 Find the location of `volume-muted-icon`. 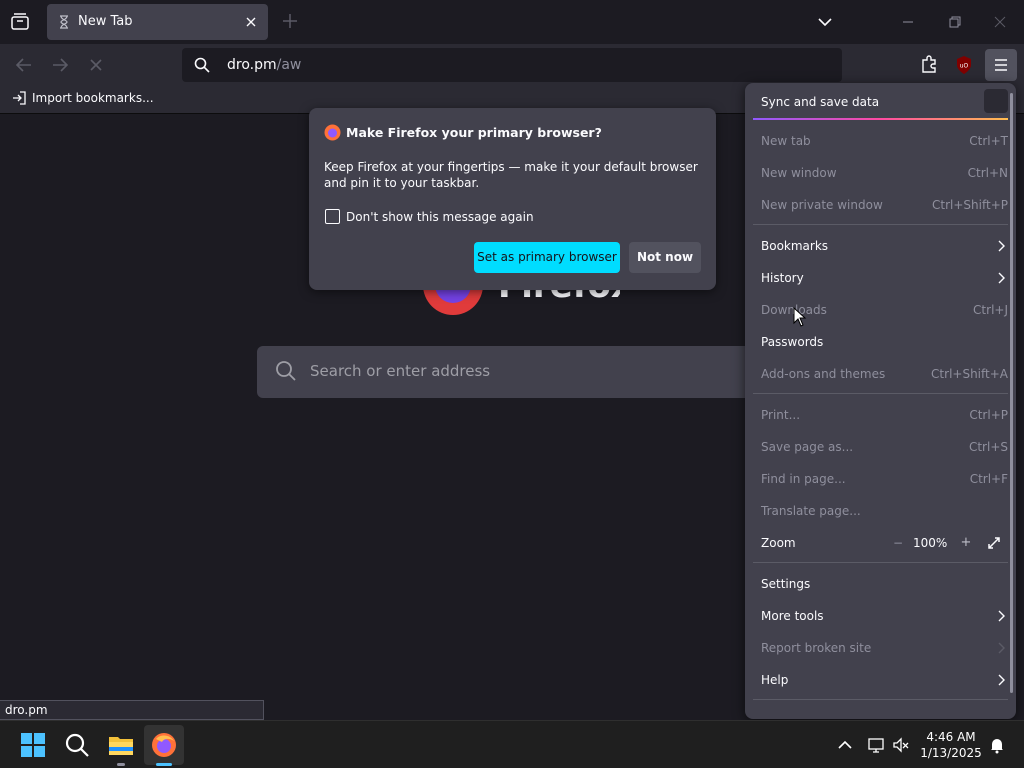

volume-muted-icon is located at coordinates (901, 745).